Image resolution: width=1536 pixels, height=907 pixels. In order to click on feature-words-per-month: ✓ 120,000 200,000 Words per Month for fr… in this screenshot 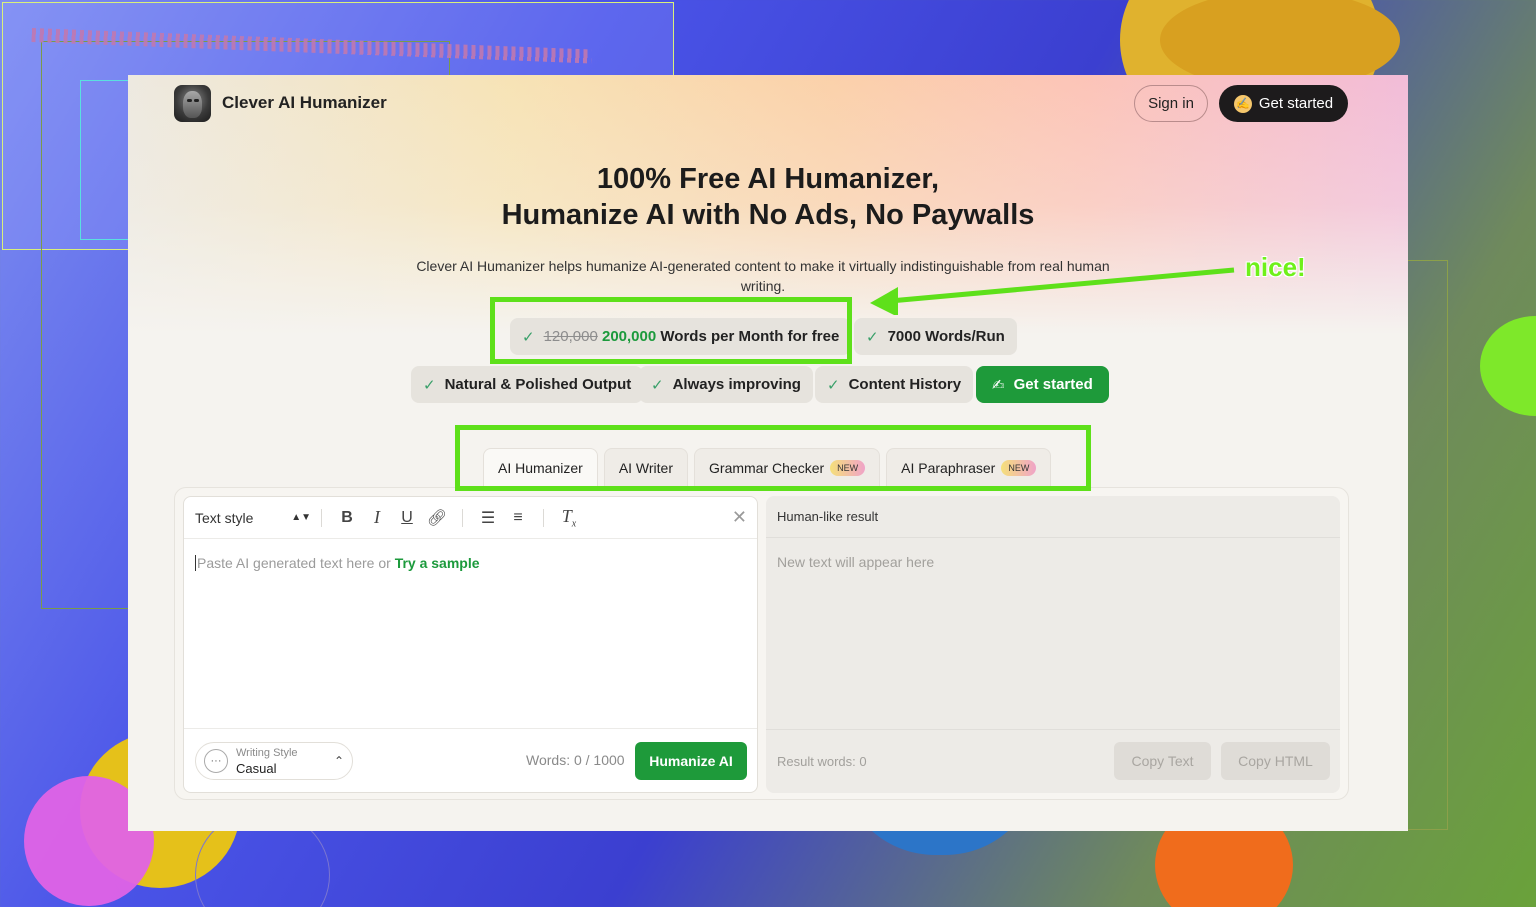, I will do `click(681, 336)`.